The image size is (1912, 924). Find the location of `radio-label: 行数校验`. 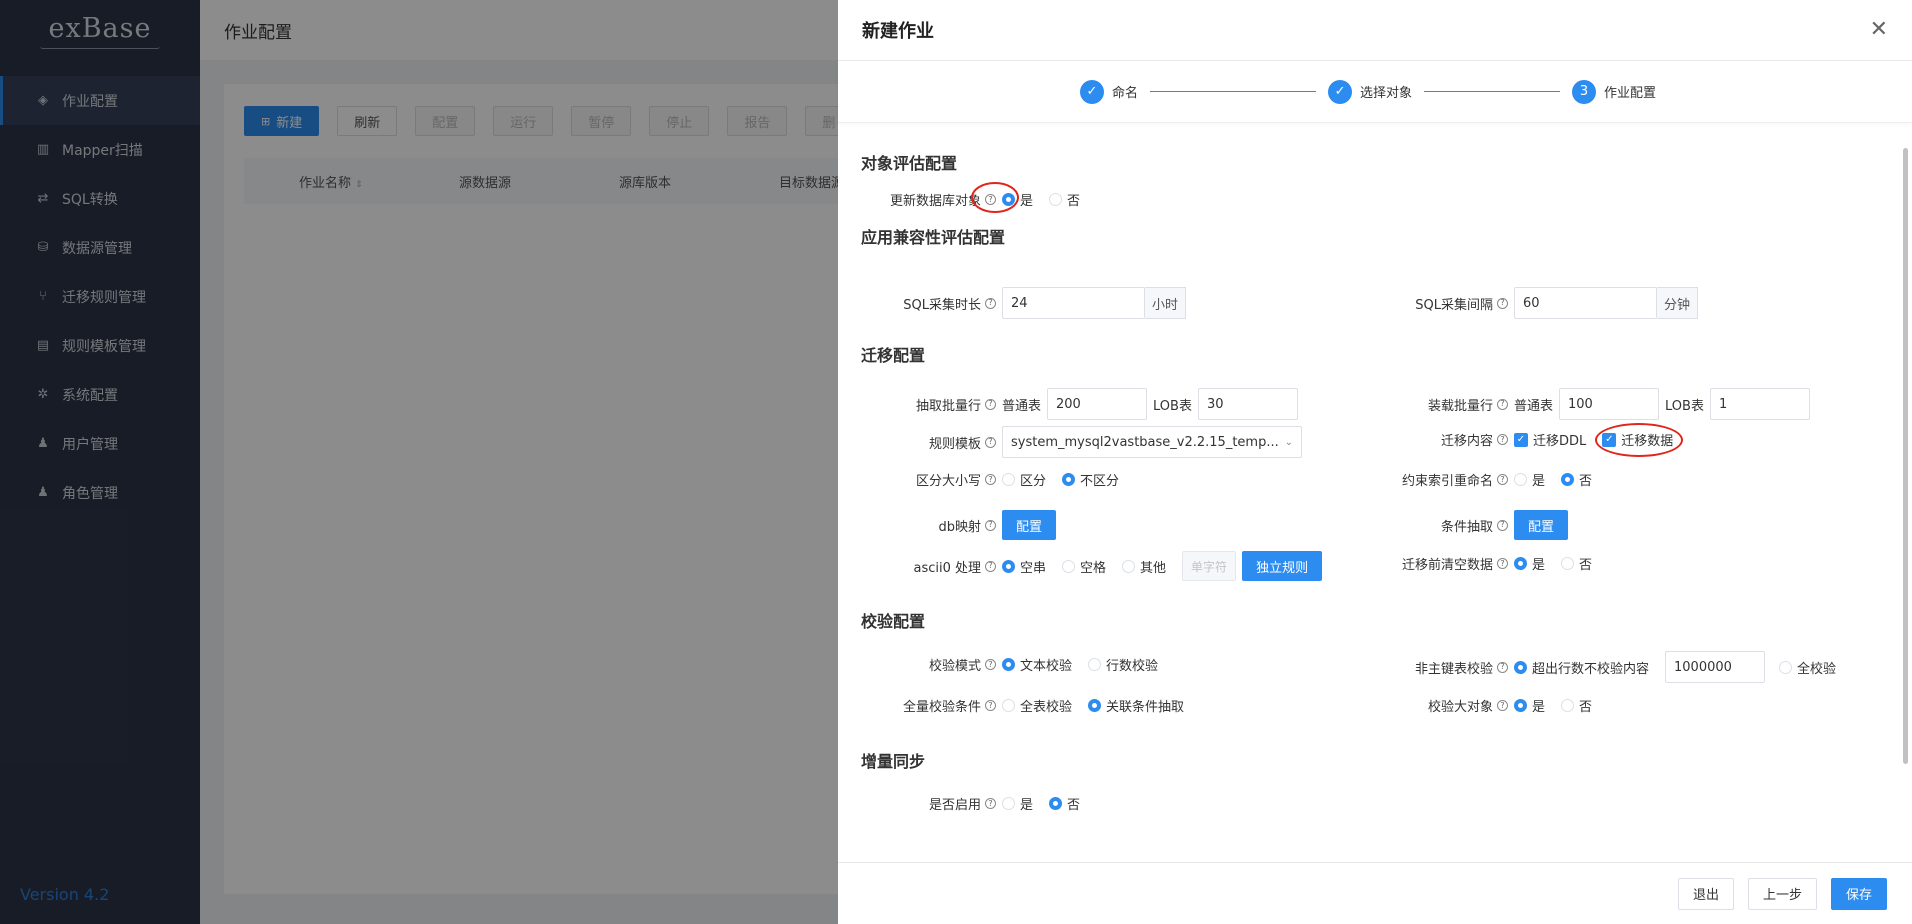

radio-label: 行数校验 is located at coordinates (1132, 666).